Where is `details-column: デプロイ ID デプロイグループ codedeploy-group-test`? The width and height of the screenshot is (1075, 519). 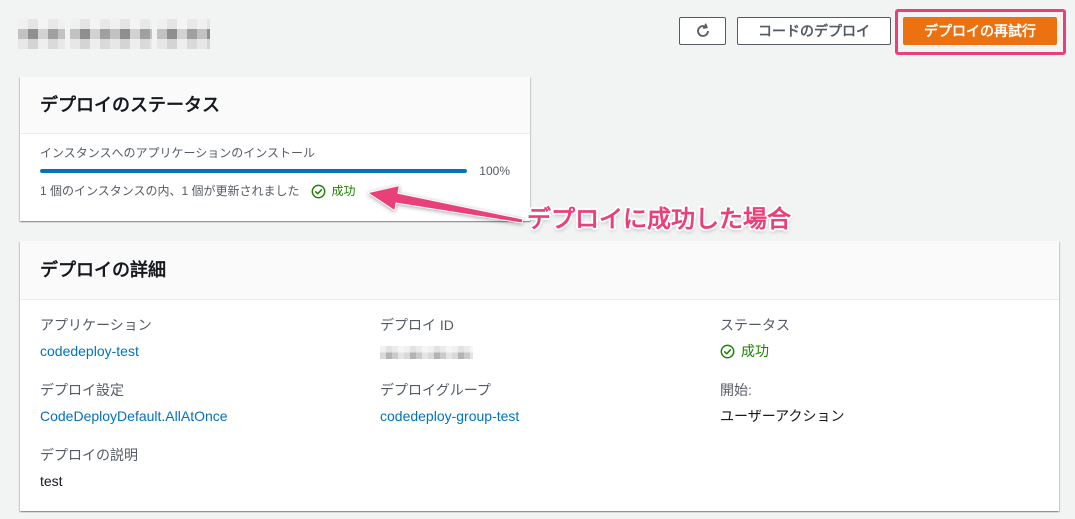
details-column: デプロイ ID デプロイグループ codedeploy-group-test is located at coordinates (550, 412).